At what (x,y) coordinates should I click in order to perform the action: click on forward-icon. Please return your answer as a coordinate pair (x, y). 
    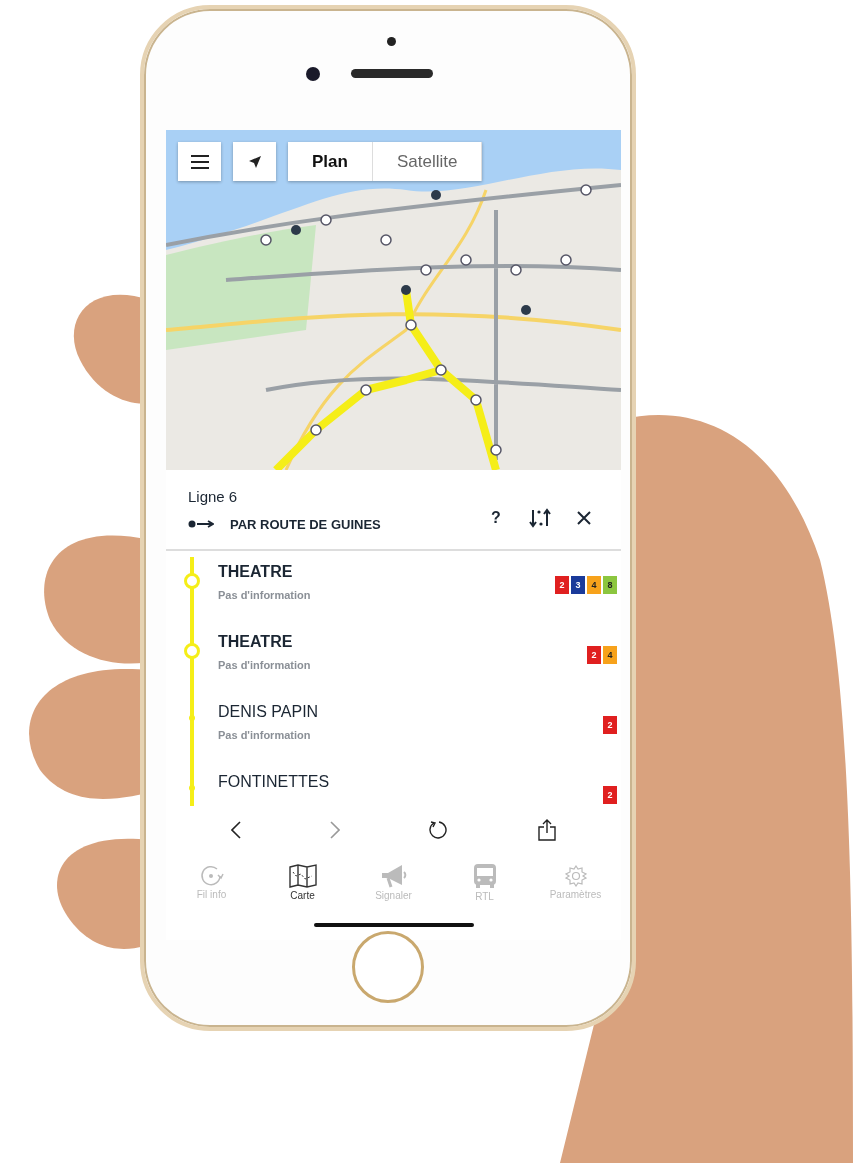
    Looking at the image, I should click on (334, 830).